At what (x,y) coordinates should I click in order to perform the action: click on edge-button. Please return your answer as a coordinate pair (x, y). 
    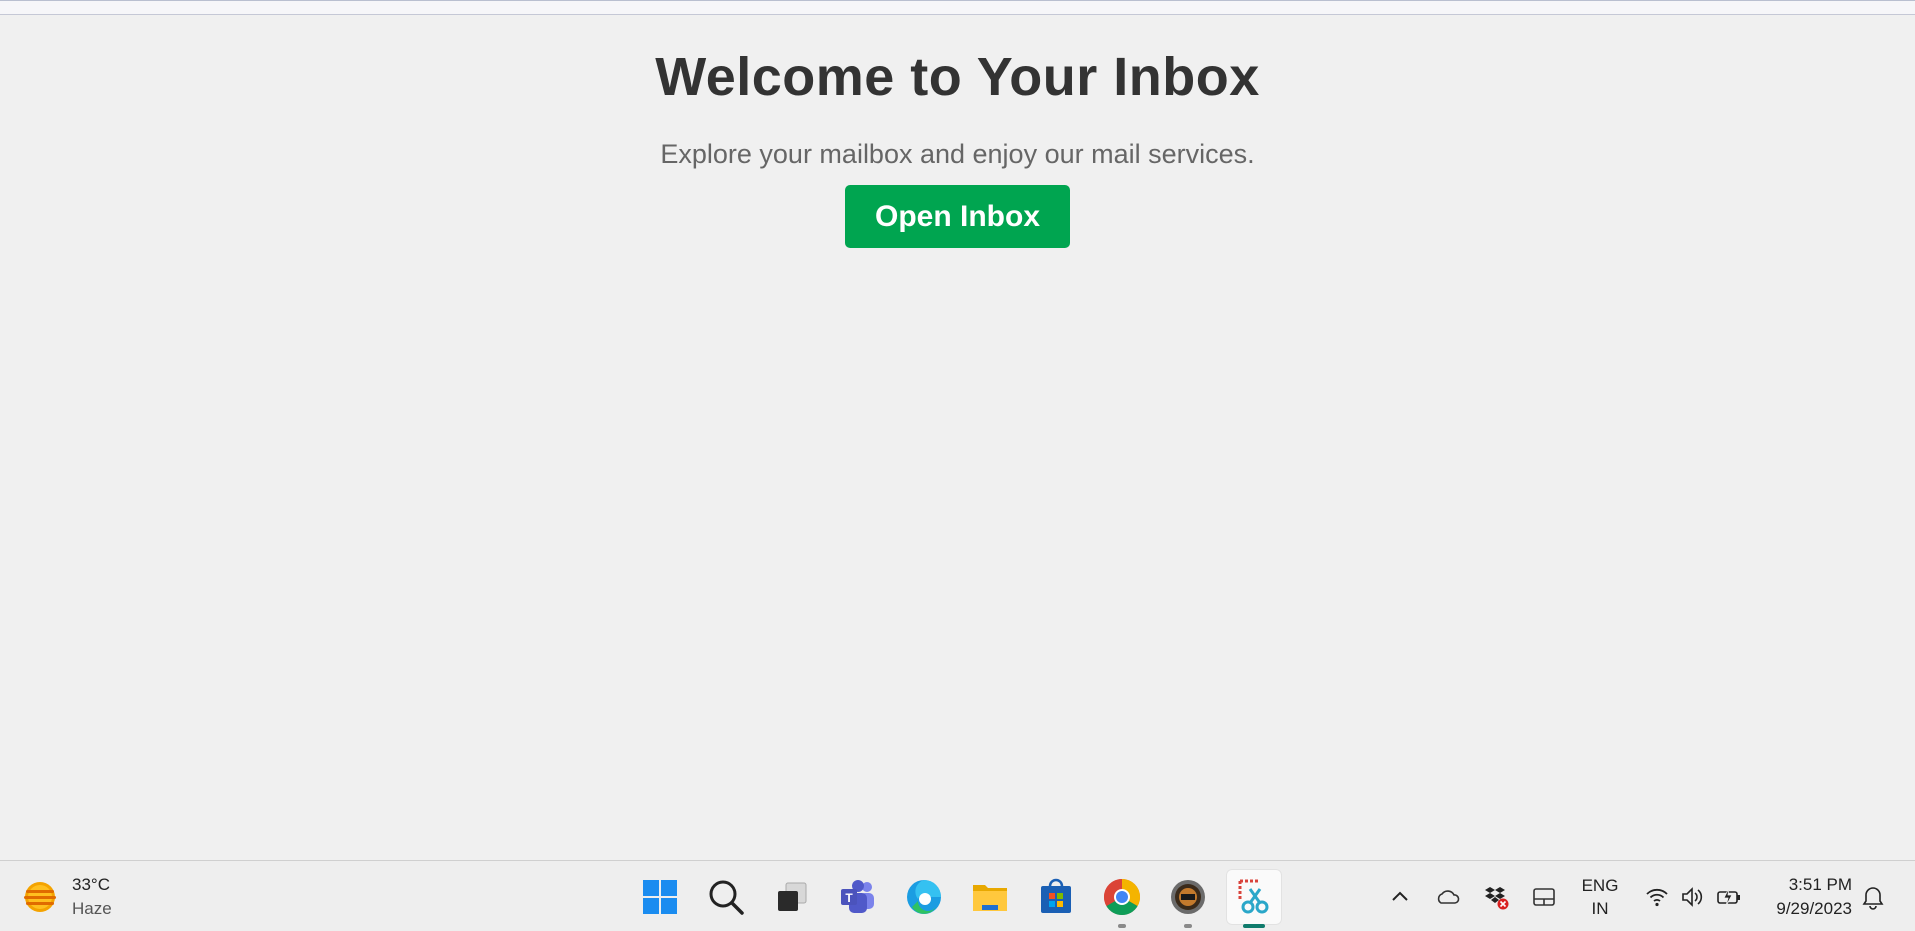
    Looking at the image, I should click on (924, 897).